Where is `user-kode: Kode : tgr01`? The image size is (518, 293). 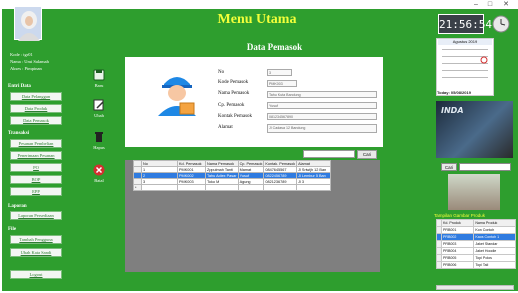
user-kode: Kode : tgr01 is located at coordinates (21, 54).